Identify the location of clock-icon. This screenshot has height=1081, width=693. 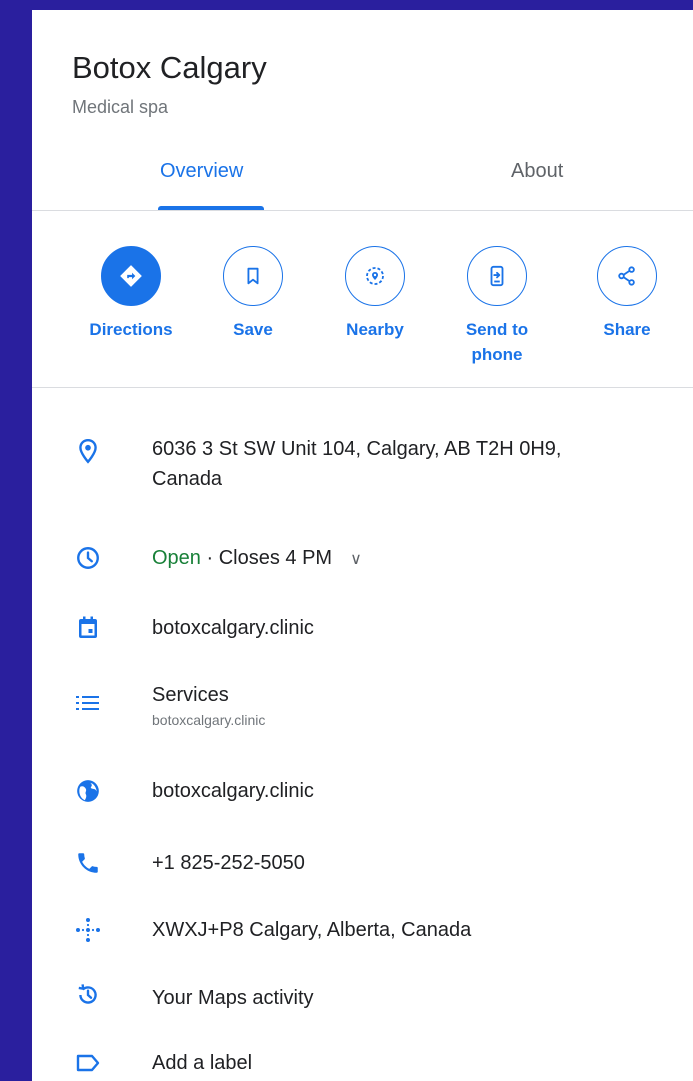
(88, 558).